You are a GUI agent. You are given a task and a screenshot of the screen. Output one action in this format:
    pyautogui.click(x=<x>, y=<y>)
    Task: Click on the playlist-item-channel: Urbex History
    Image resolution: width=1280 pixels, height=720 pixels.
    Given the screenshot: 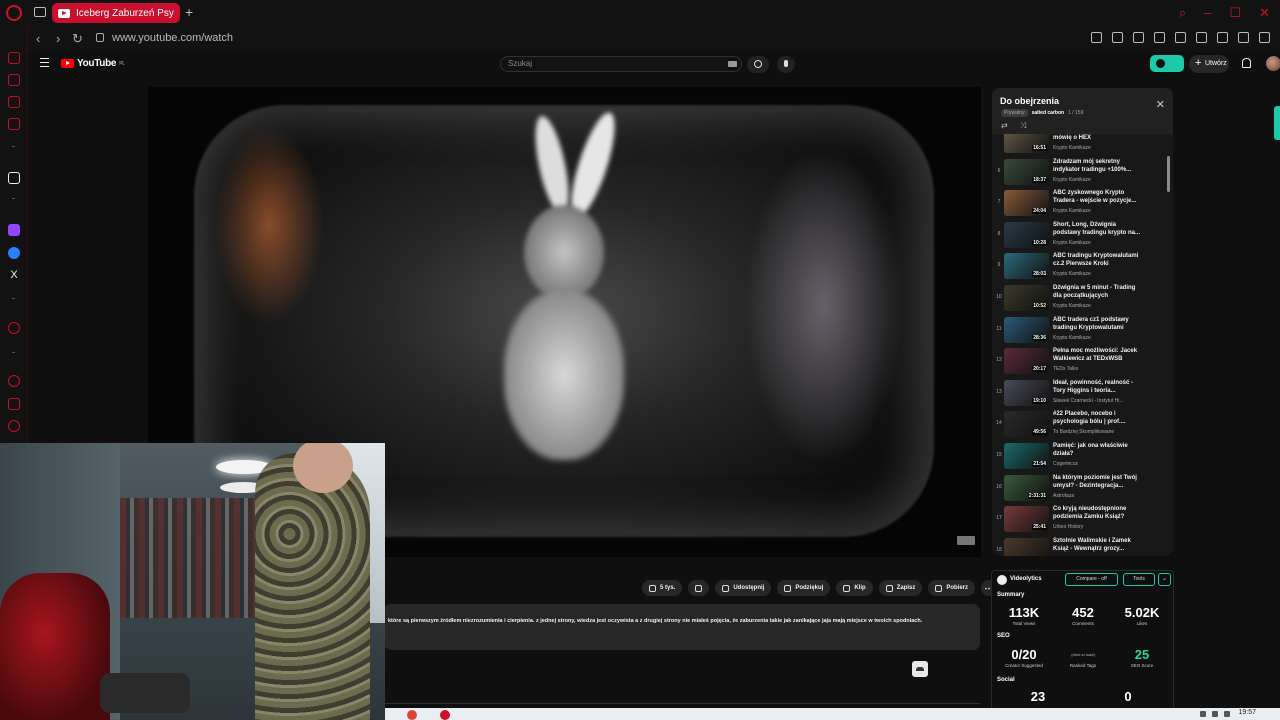 What is the action you would take?
    pyautogui.click(x=1068, y=527)
    